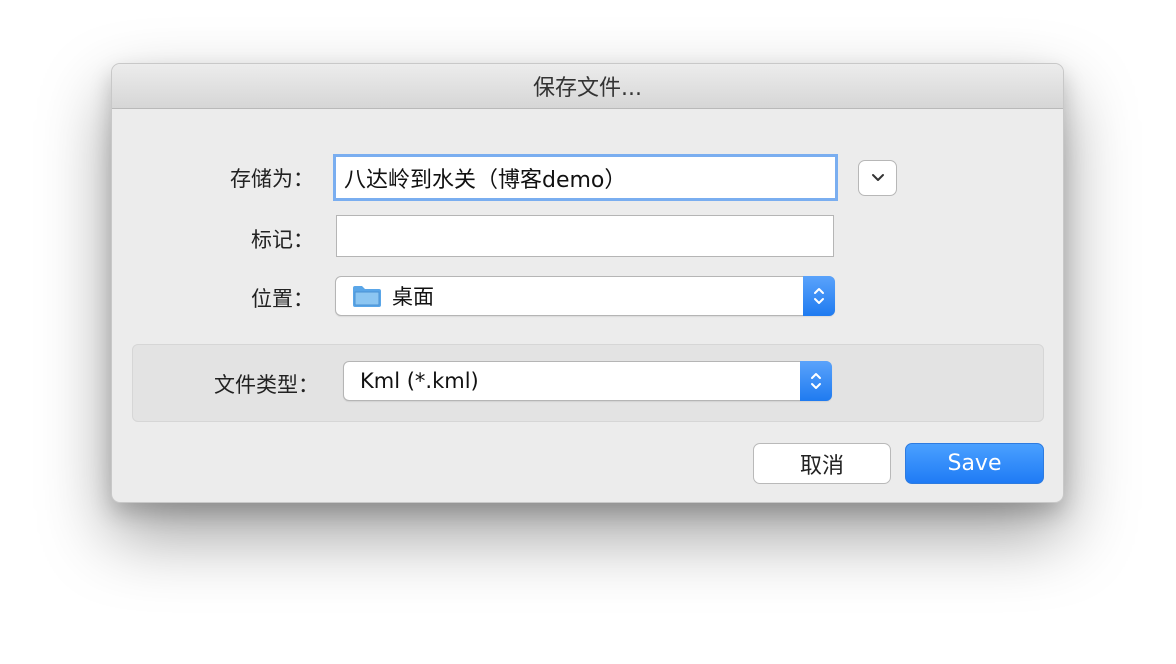  Describe the element at coordinates (587, 381) in the screenshot. I see `filetype-popup: Kml (*.kml)` at that location.